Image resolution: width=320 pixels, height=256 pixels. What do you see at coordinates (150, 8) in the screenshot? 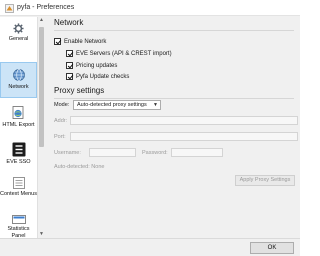
I see `title-bar: pyfa - Preferences` at bounding box center [150, 8].